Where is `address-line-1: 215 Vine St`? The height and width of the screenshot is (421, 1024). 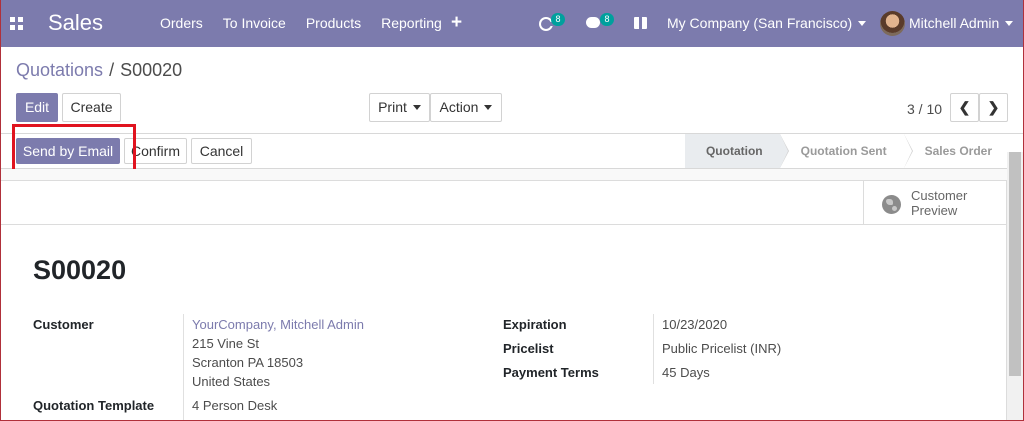 address-line-1: 215 Vine St is located at coordinates (225, 343).